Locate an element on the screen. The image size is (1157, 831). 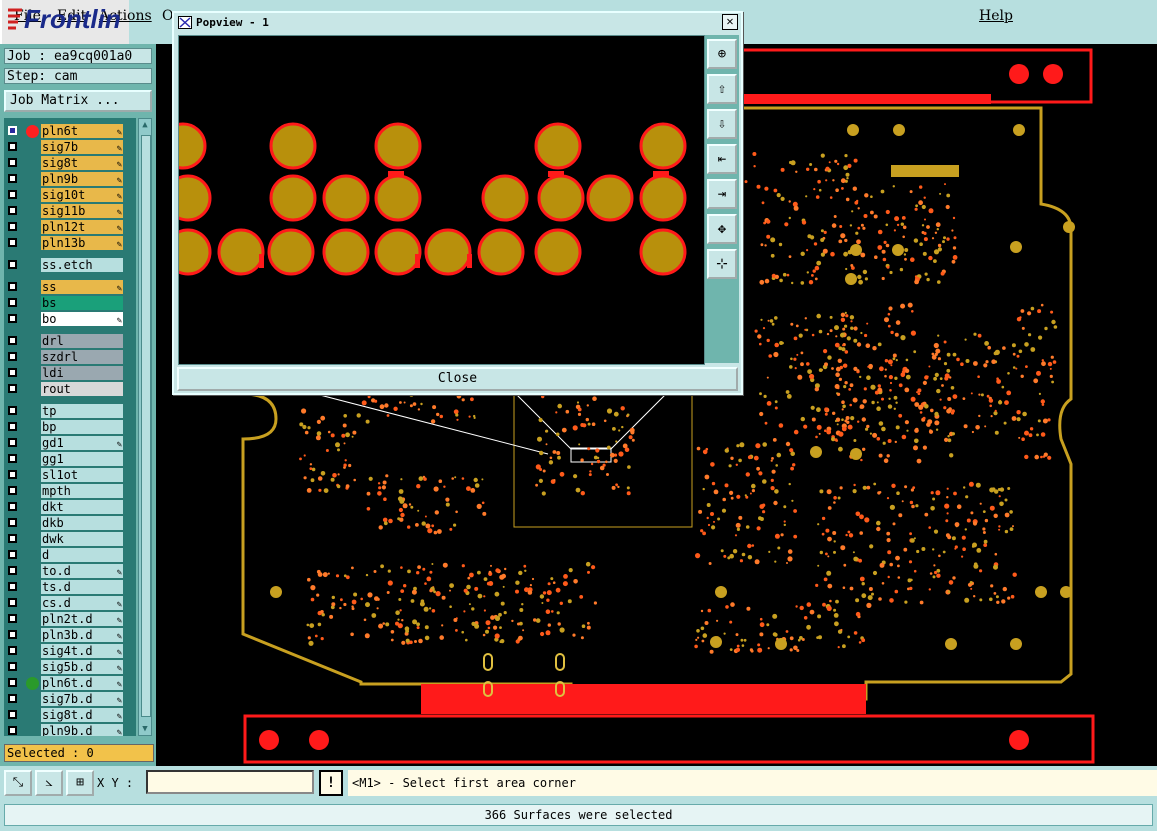
layer-row-sig7b: sig7b ✎ is located at coordinates (70, 147).